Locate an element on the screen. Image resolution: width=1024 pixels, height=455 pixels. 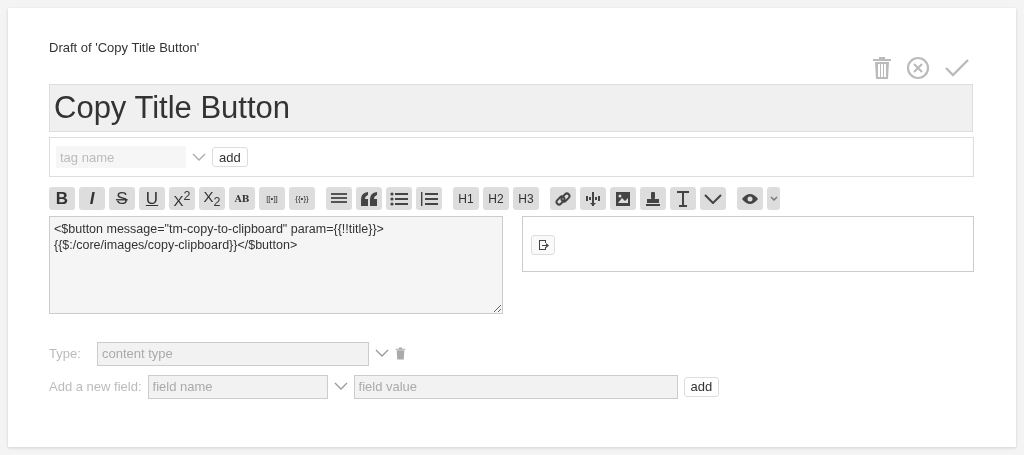
new-field-label: Add a new field: is located at coordinates (95, 386).